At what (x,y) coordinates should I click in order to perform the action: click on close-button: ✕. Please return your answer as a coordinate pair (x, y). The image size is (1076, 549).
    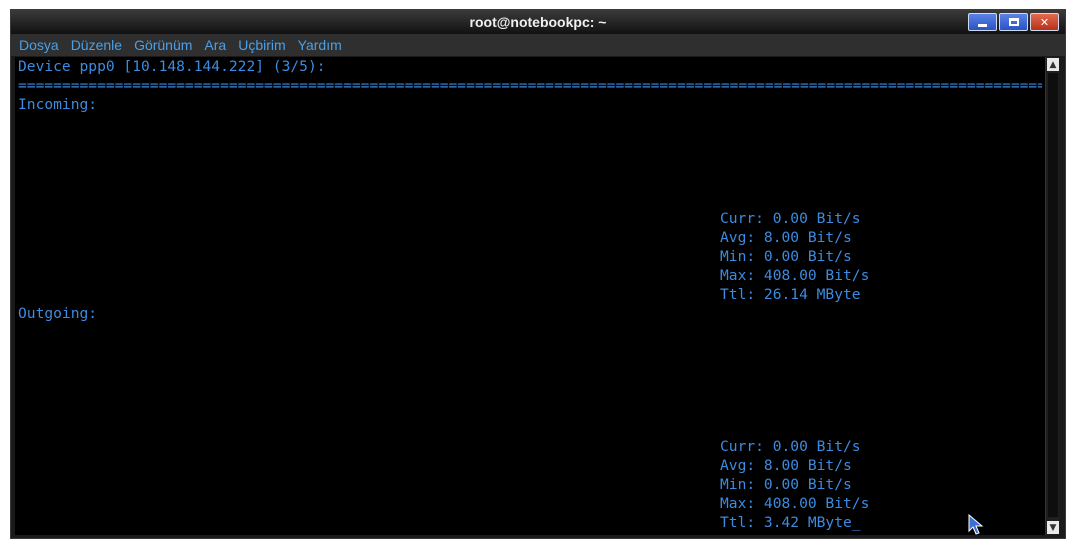
    Looking at the image, I should click on (1044, 22).